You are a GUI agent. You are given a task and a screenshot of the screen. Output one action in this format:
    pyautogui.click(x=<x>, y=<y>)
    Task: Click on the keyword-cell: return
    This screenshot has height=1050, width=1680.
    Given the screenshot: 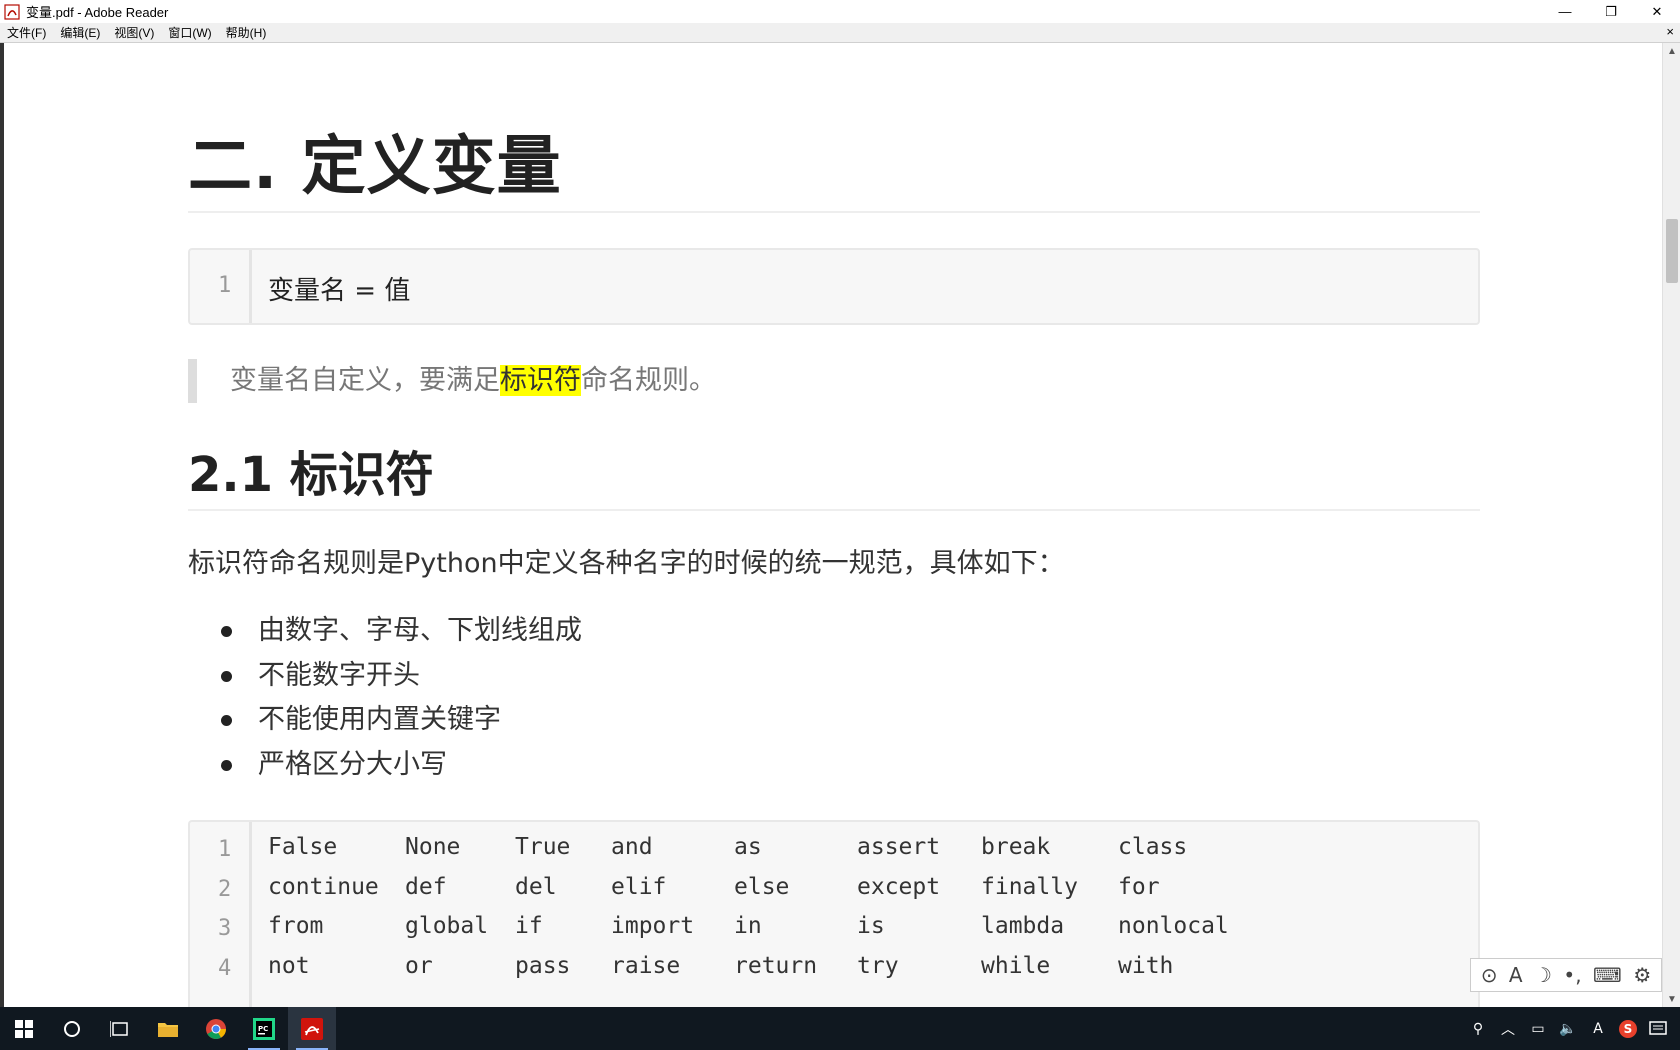 What is the action you would take?
    pyautogui.click(x=776, y=966)
    